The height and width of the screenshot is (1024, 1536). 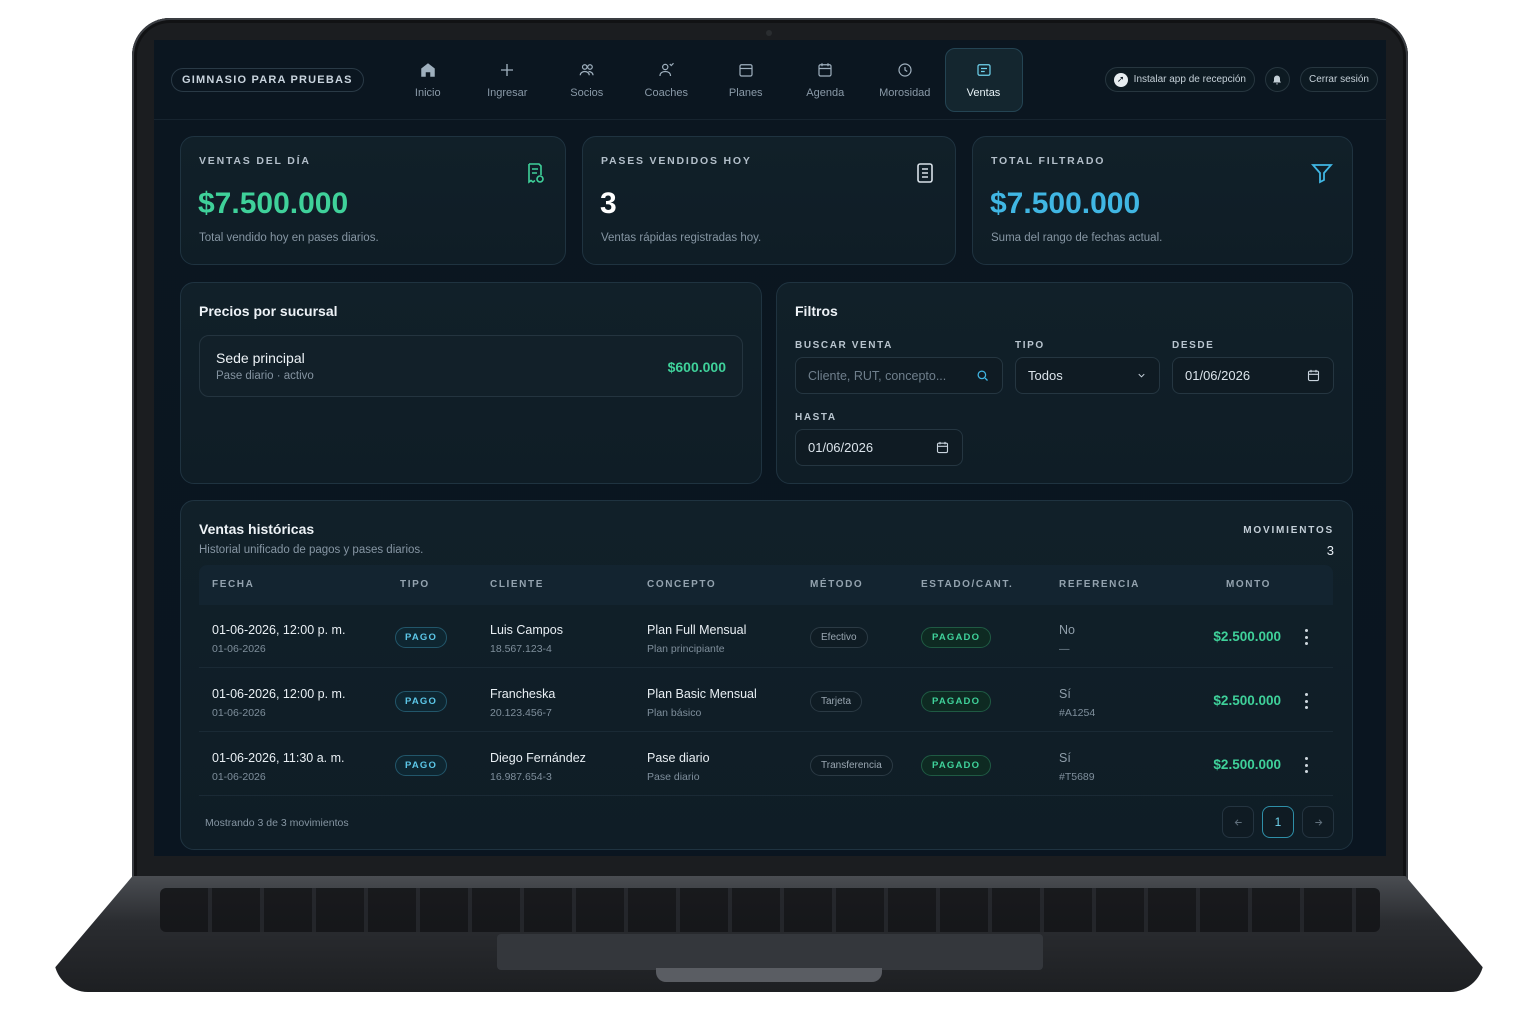 I want to click on row-concept-sub: Plan principiante, so click(x=686, y=649).